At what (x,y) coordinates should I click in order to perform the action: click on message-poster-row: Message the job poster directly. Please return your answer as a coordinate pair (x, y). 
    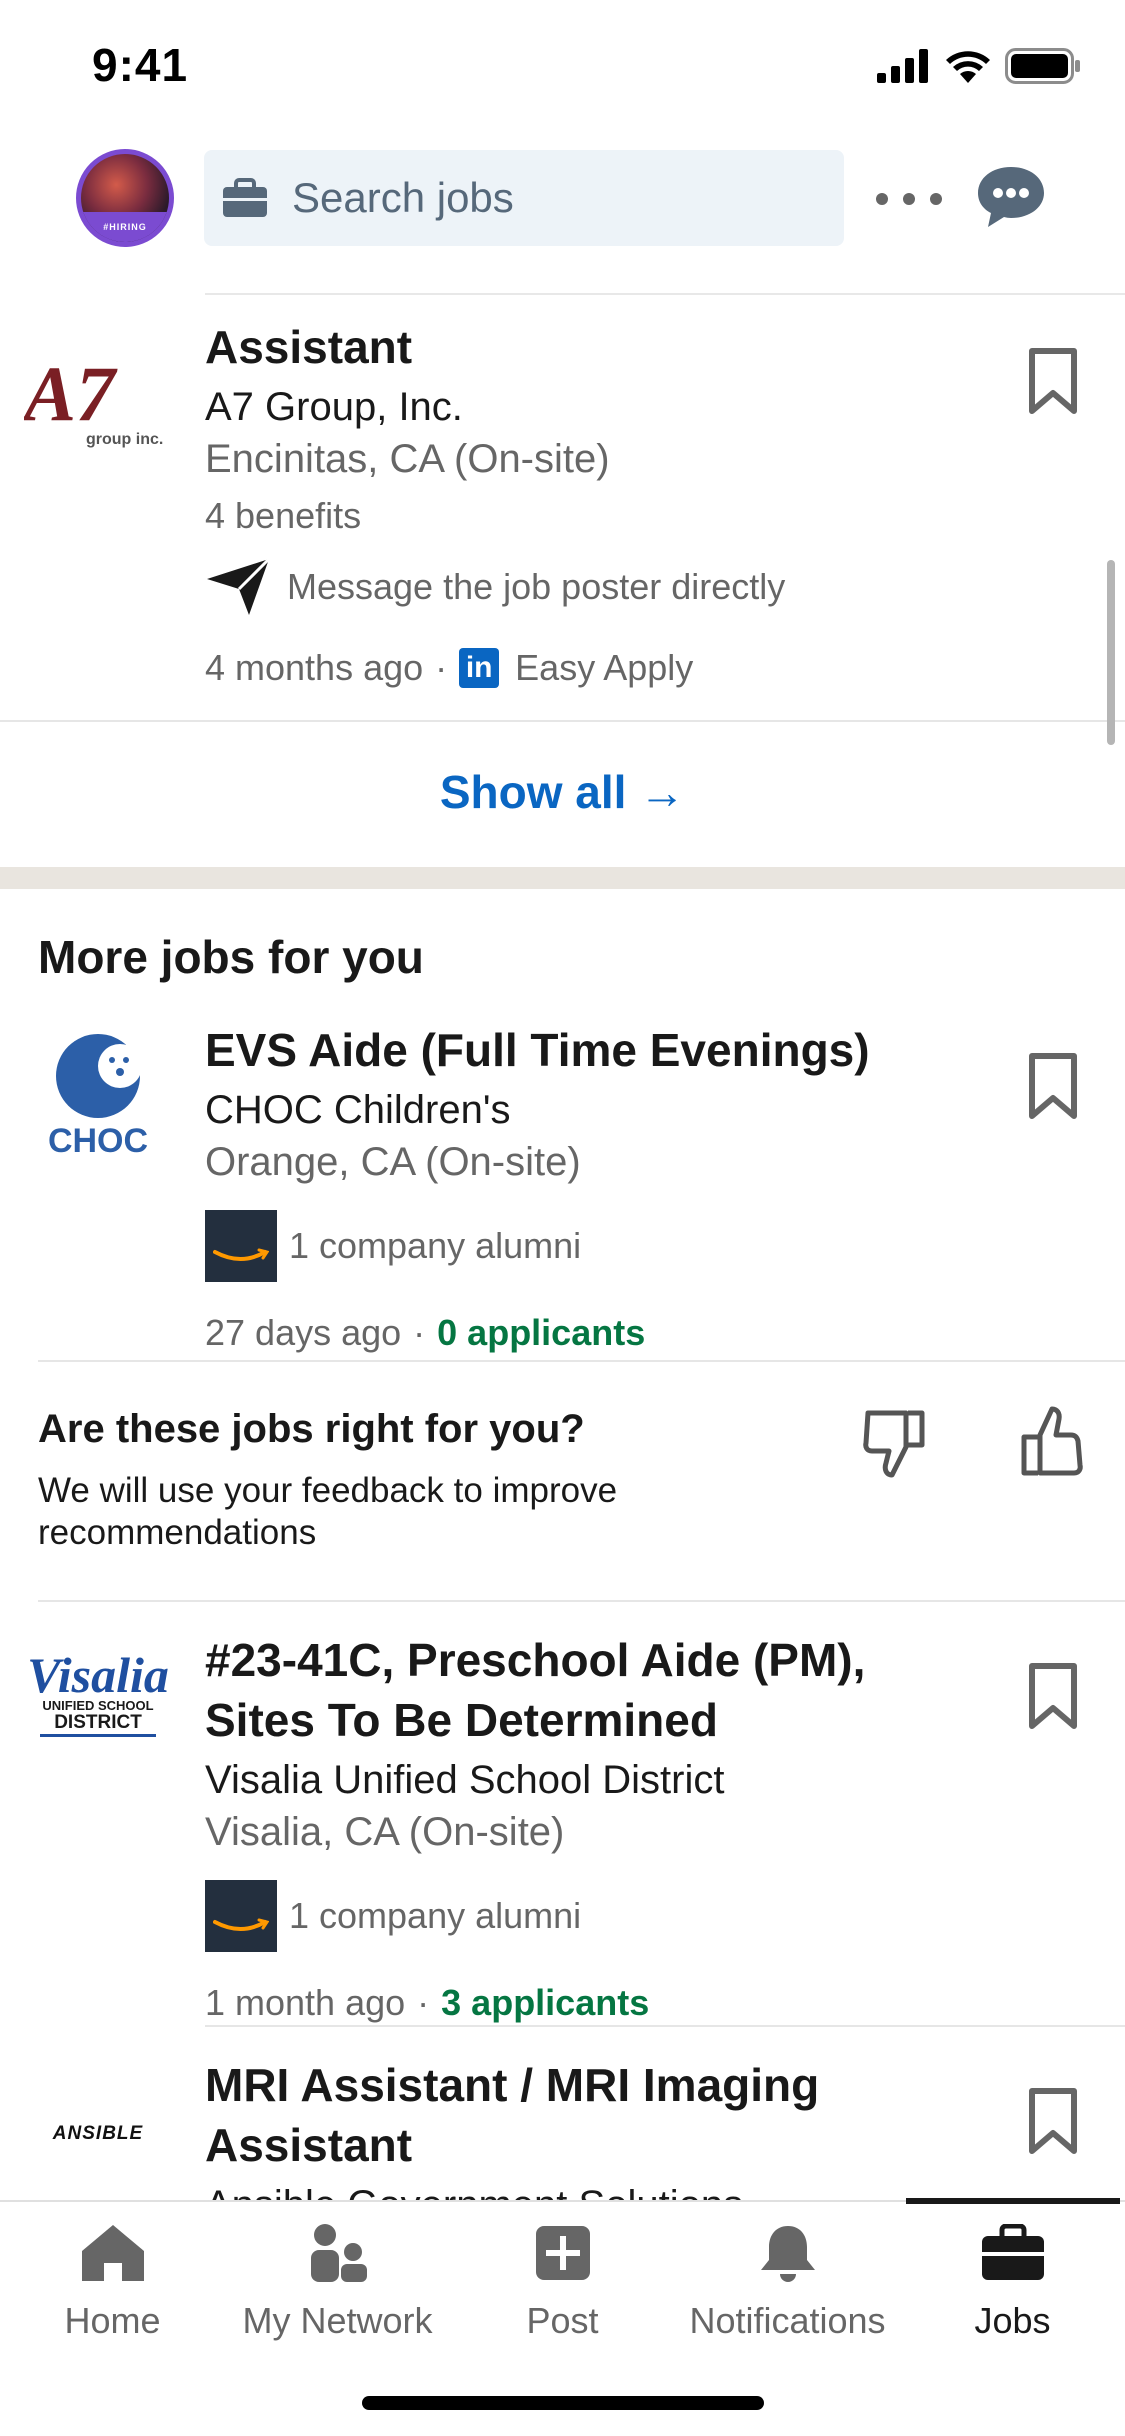
    Looking at the image, I should click on (495, 587).